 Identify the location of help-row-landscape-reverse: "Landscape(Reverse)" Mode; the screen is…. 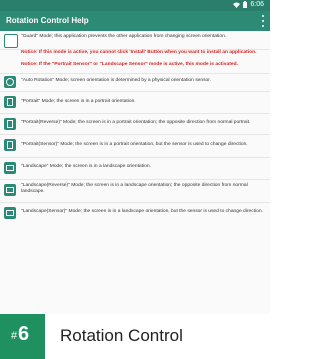
(135, 191).